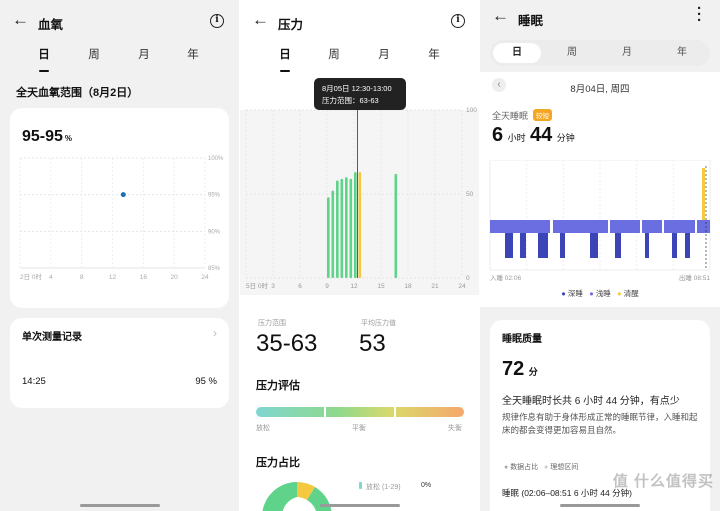 Image resolution: width=720 pixels, height=511 pixels. I want to click on y-tick-label: 50, so click(470, 194).